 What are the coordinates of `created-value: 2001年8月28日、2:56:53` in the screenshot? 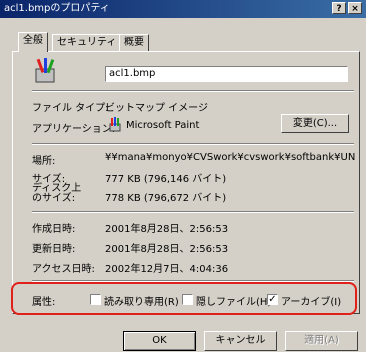 It's located at (167, 229).